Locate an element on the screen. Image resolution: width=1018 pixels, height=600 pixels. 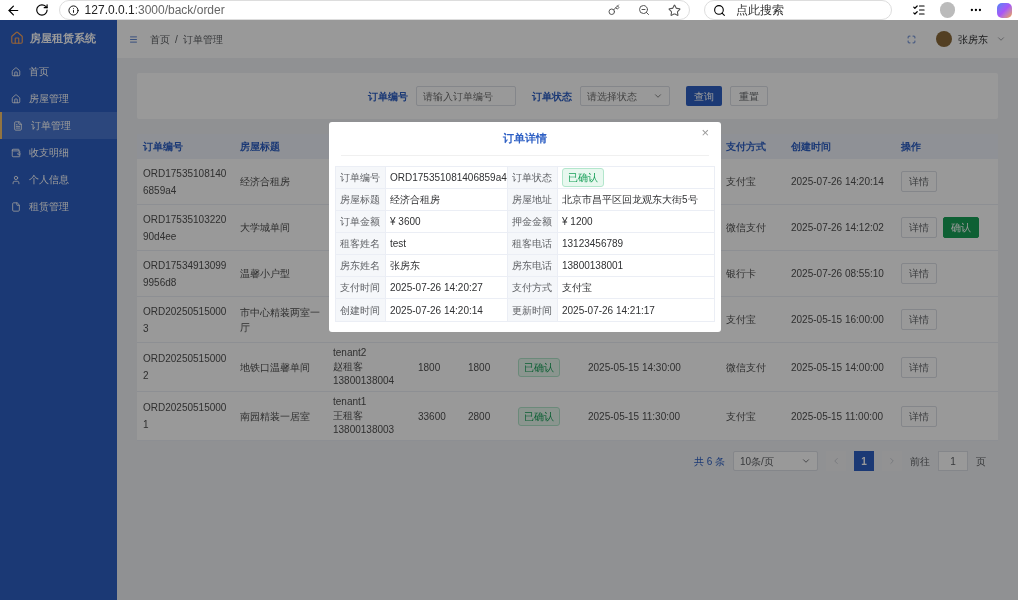
detail-label: 订单状态 is located at coordinates (532, 178).